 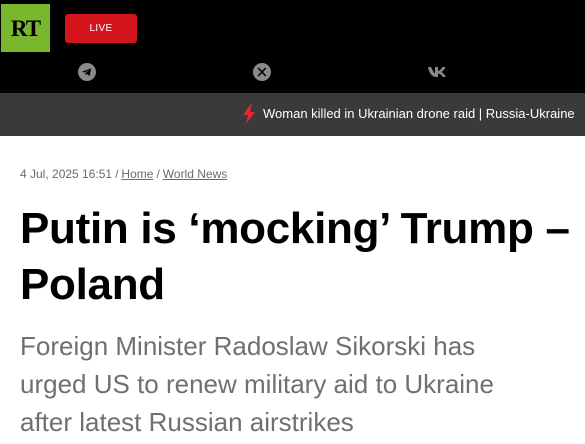 I want to click on x-icon, so click(x=262, y=72).